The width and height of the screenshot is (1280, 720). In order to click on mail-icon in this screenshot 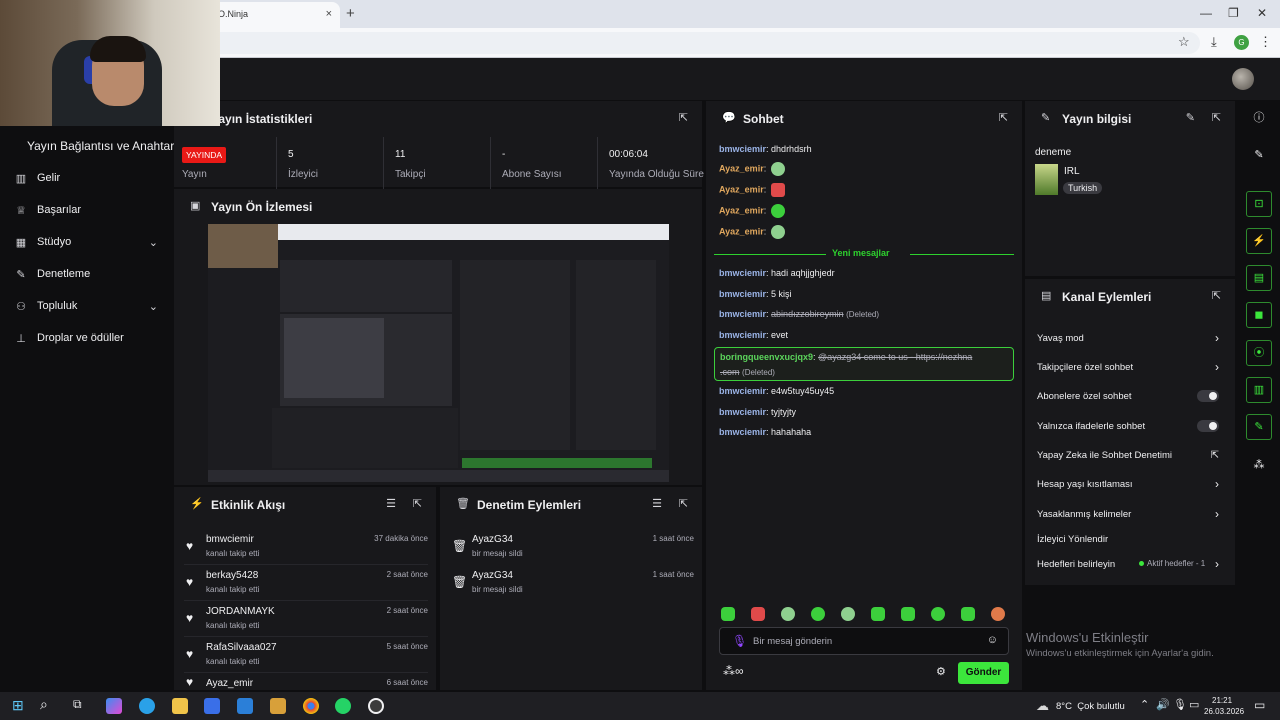, I will do `click(245, 706)`.